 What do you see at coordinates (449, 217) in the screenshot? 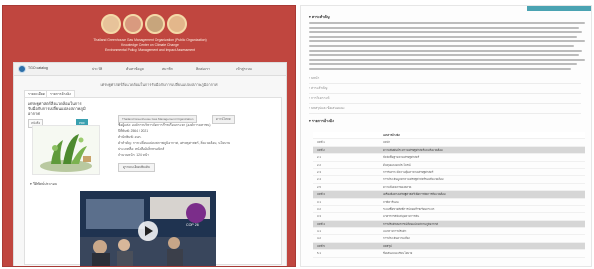
I see `table-row: 3.3 มาตรการสนับสนุนทางการเงิน` at bounding box center [449, 217].